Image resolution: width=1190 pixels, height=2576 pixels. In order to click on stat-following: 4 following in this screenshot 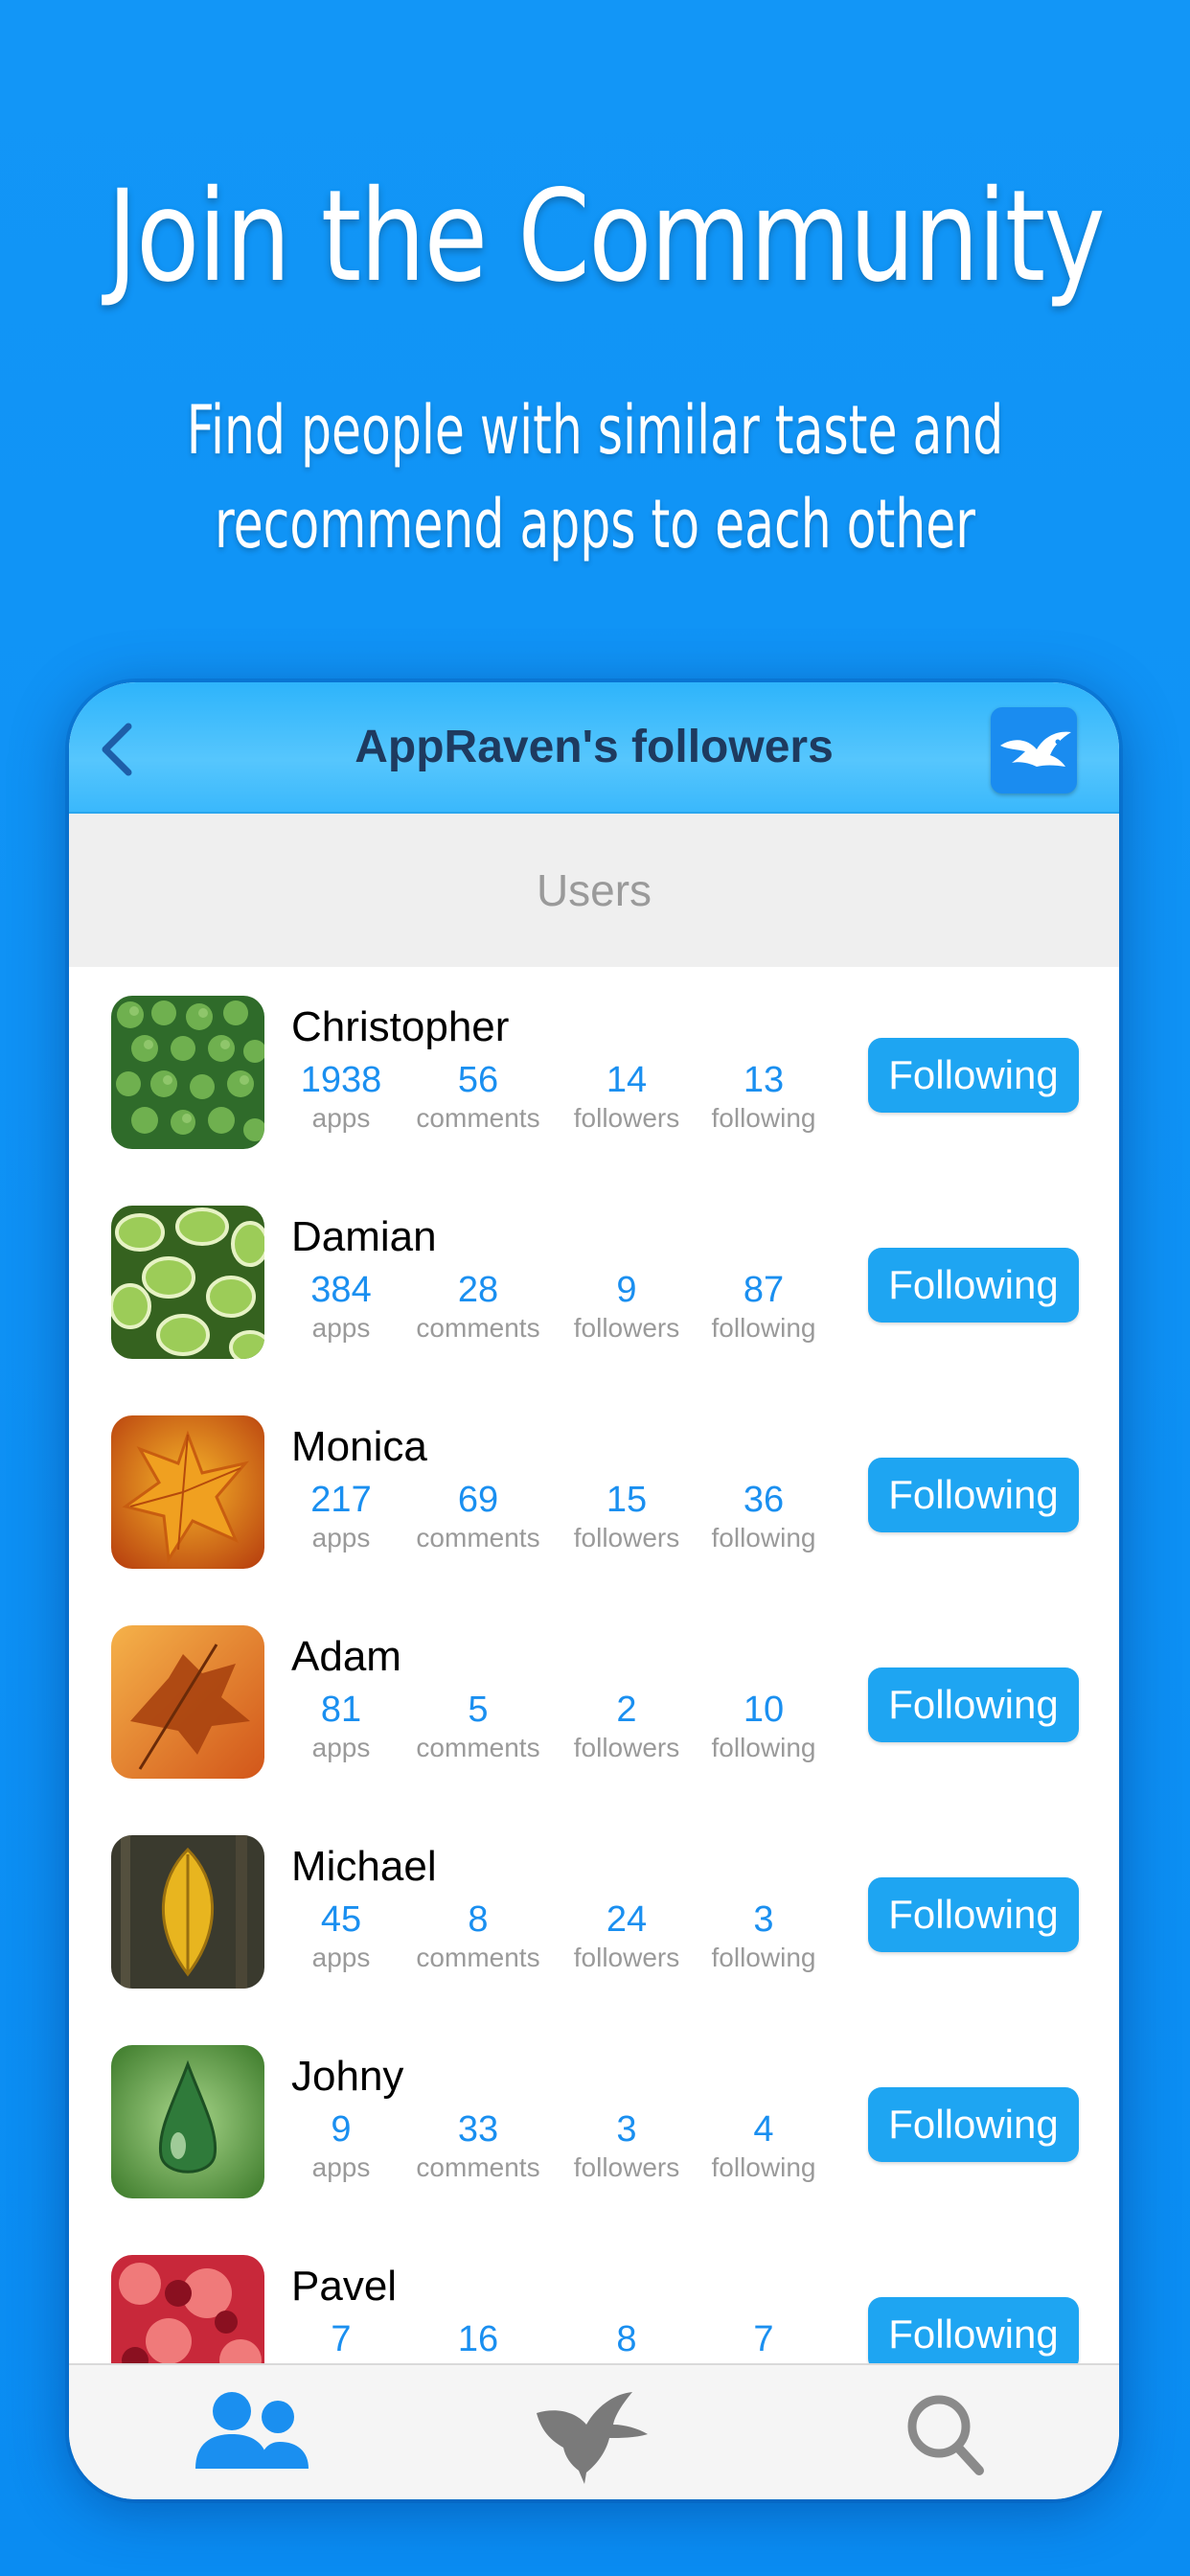, I will do `click(764, 2146)`.